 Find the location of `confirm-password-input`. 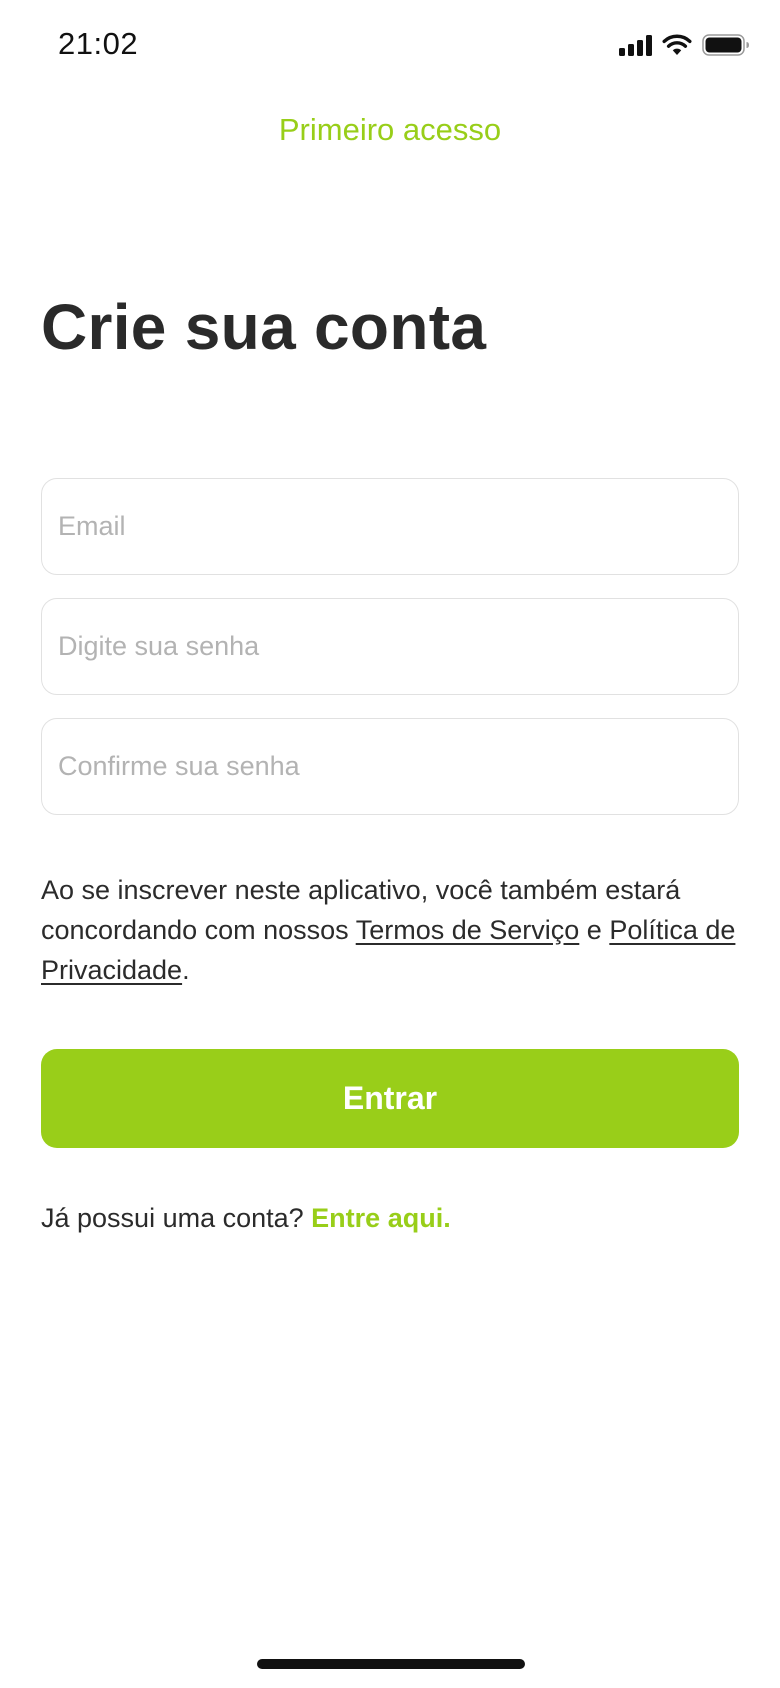

confirm-password-input is located at coordinates (390, 766).